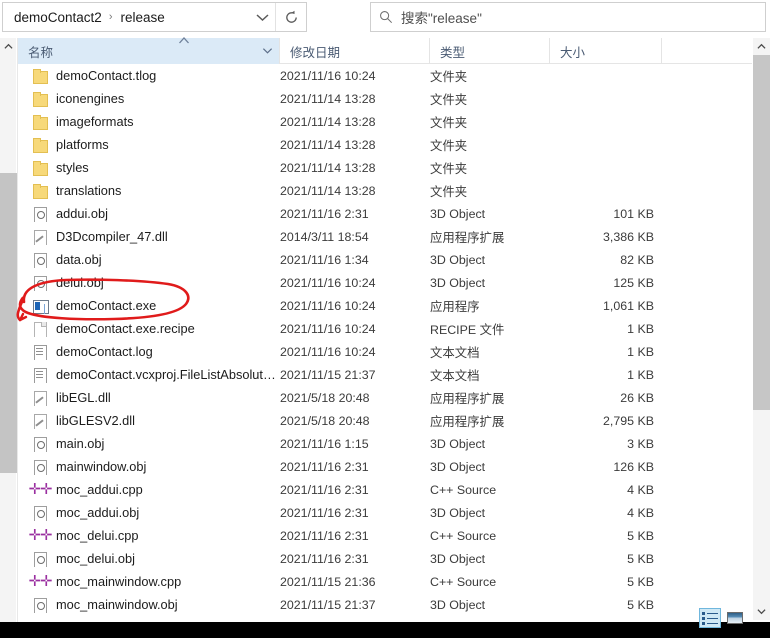 This screenshot has width=770, height=638. What do you see at coordinates (385, 259) in the screenshot?
I see `table-row: data.obj 2021/11/16 1:34 3D Object 82 KB` at bounding box center [385, 259].